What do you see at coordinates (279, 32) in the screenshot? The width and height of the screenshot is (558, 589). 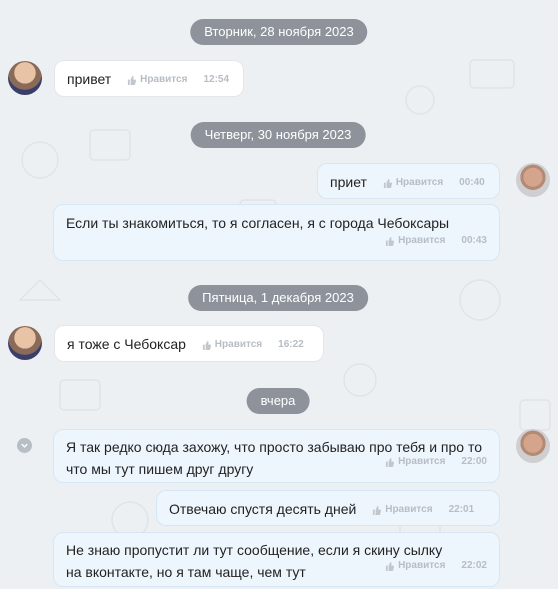 I see `date-separator: Вторник, 28 ноября 2023` at bounding box center [279, 32].